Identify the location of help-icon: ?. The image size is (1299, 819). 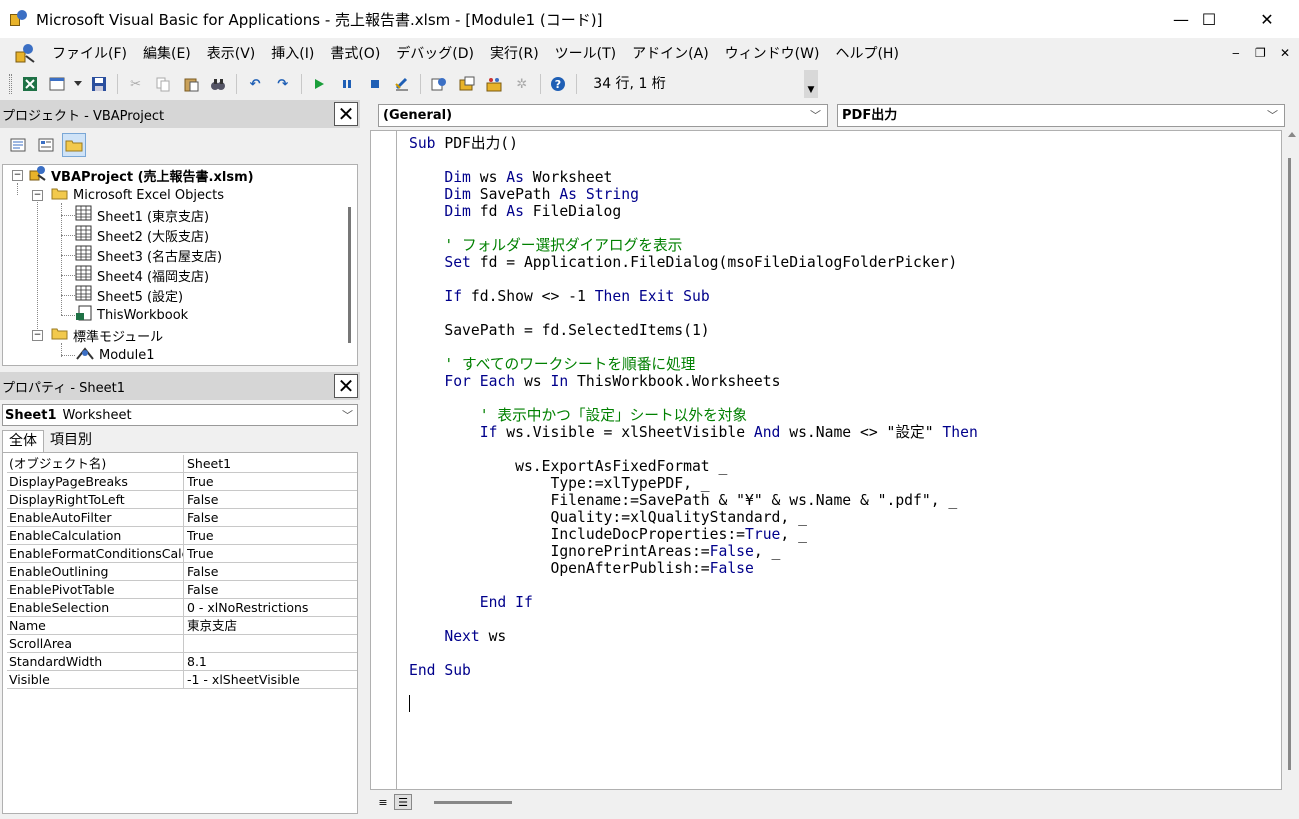
(559, 84).